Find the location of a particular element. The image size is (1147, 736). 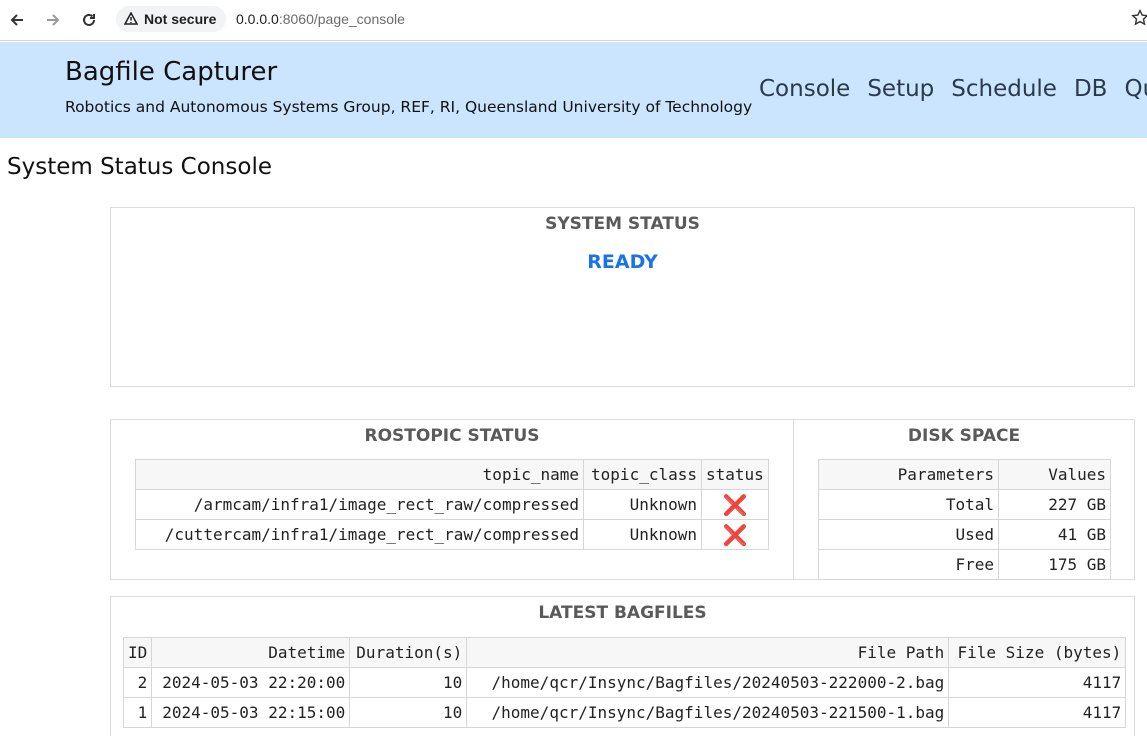

browser-toolbar: Not secure 0.0.0.0:8060/page_console is located at coordinates (573, 20).